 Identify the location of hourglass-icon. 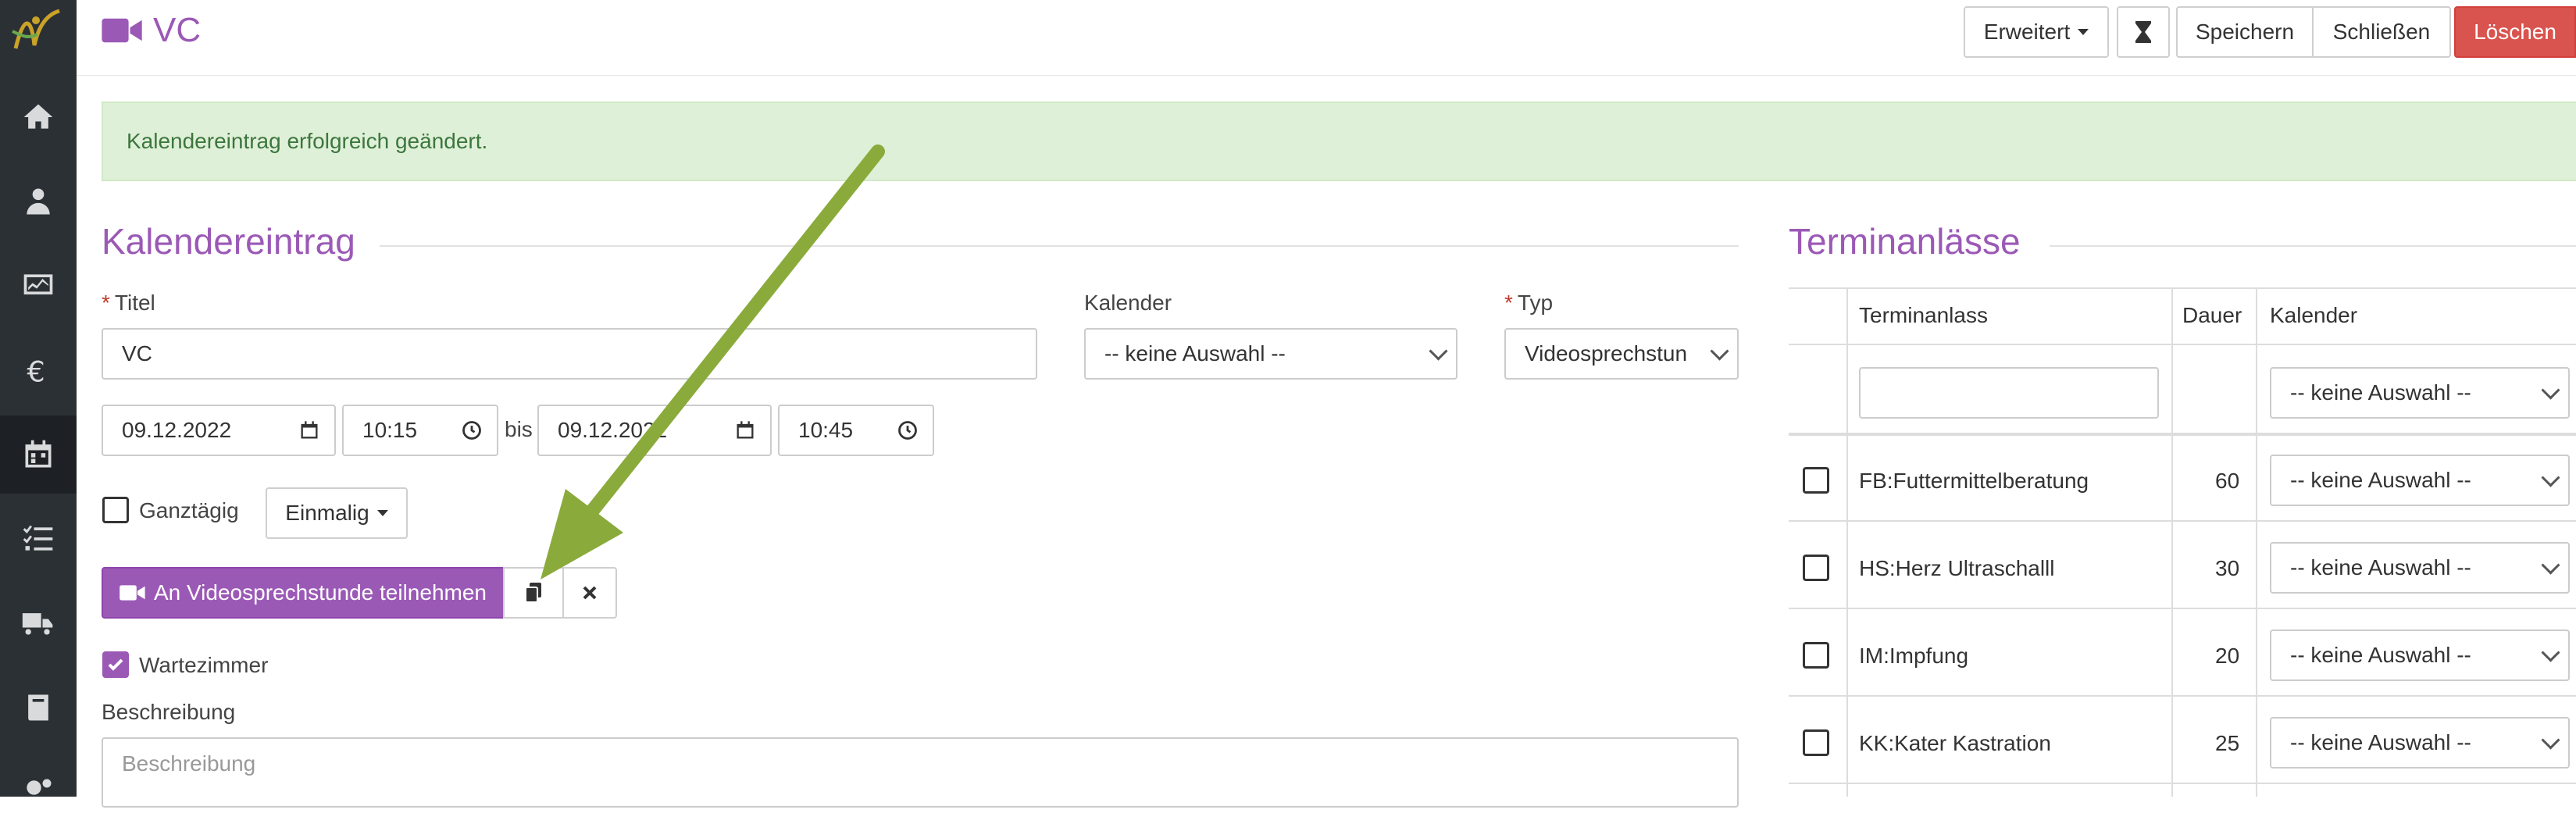
(2143, 32).